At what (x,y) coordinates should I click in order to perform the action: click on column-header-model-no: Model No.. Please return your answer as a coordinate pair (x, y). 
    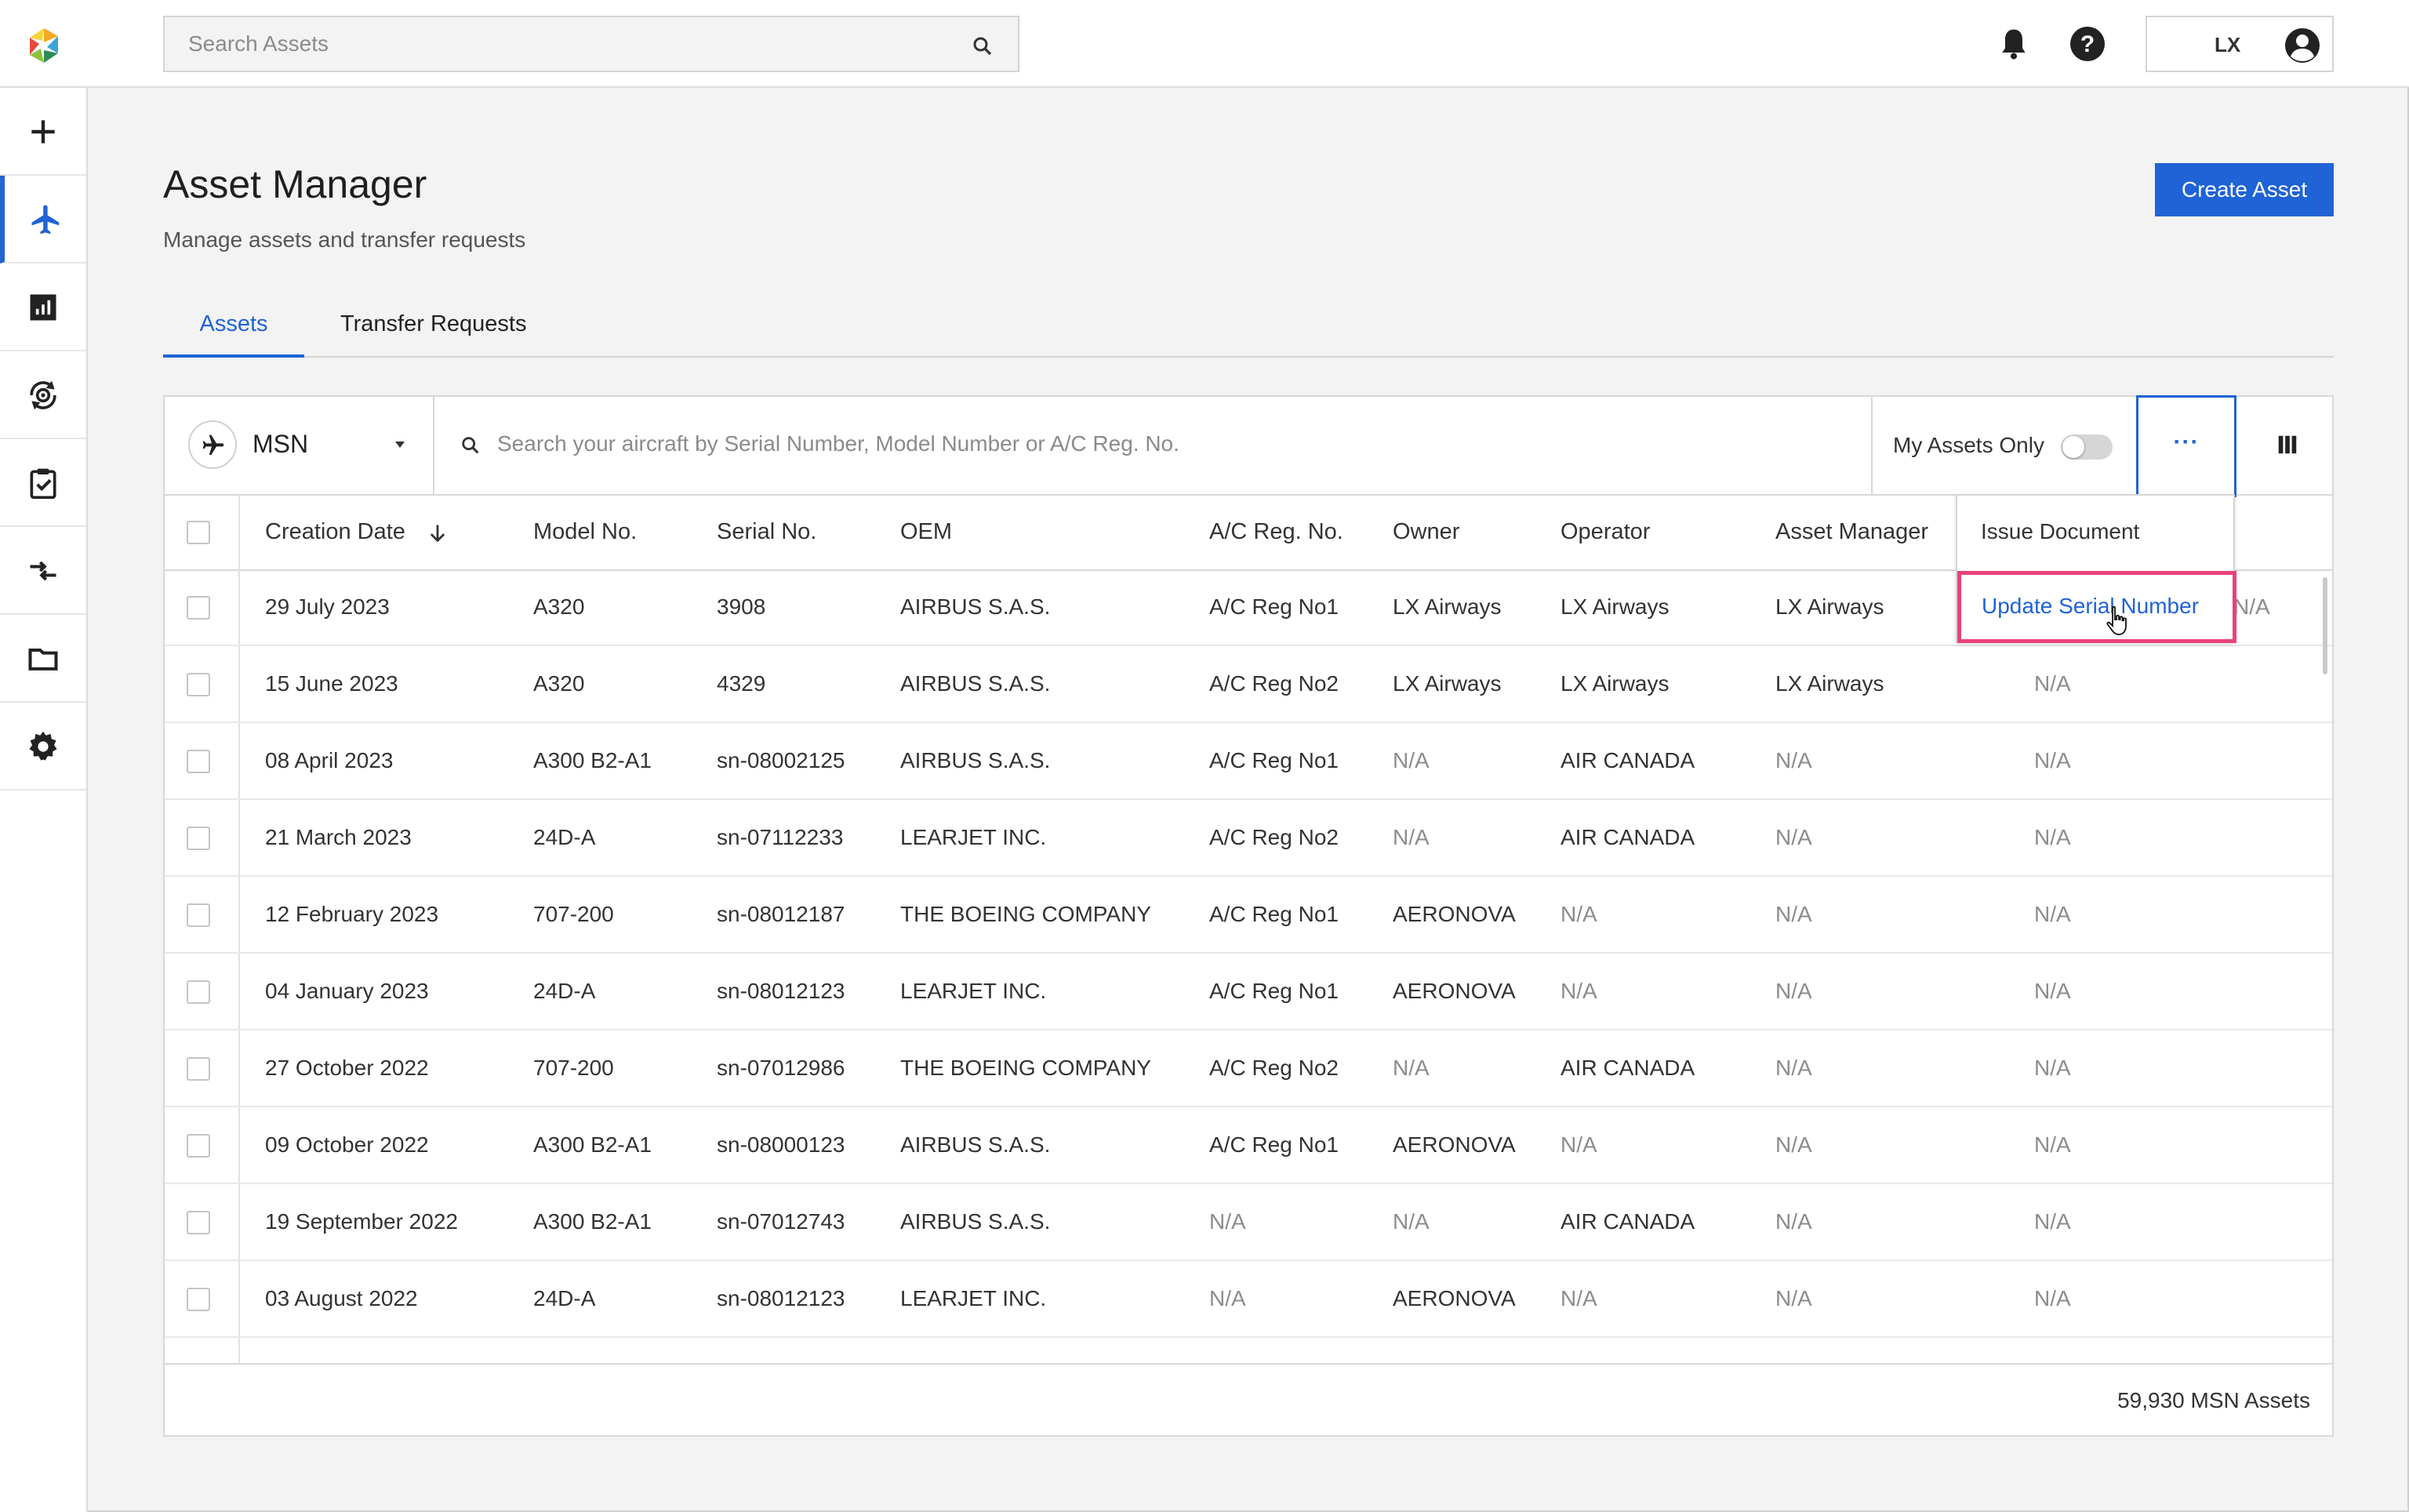
    Looking at the image, I should click on (585, 532).